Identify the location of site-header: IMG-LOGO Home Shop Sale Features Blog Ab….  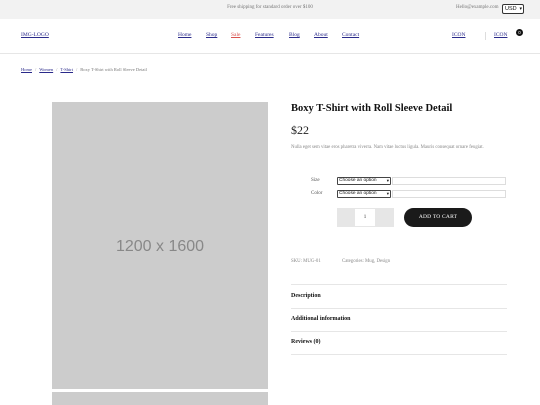
(270, 36).